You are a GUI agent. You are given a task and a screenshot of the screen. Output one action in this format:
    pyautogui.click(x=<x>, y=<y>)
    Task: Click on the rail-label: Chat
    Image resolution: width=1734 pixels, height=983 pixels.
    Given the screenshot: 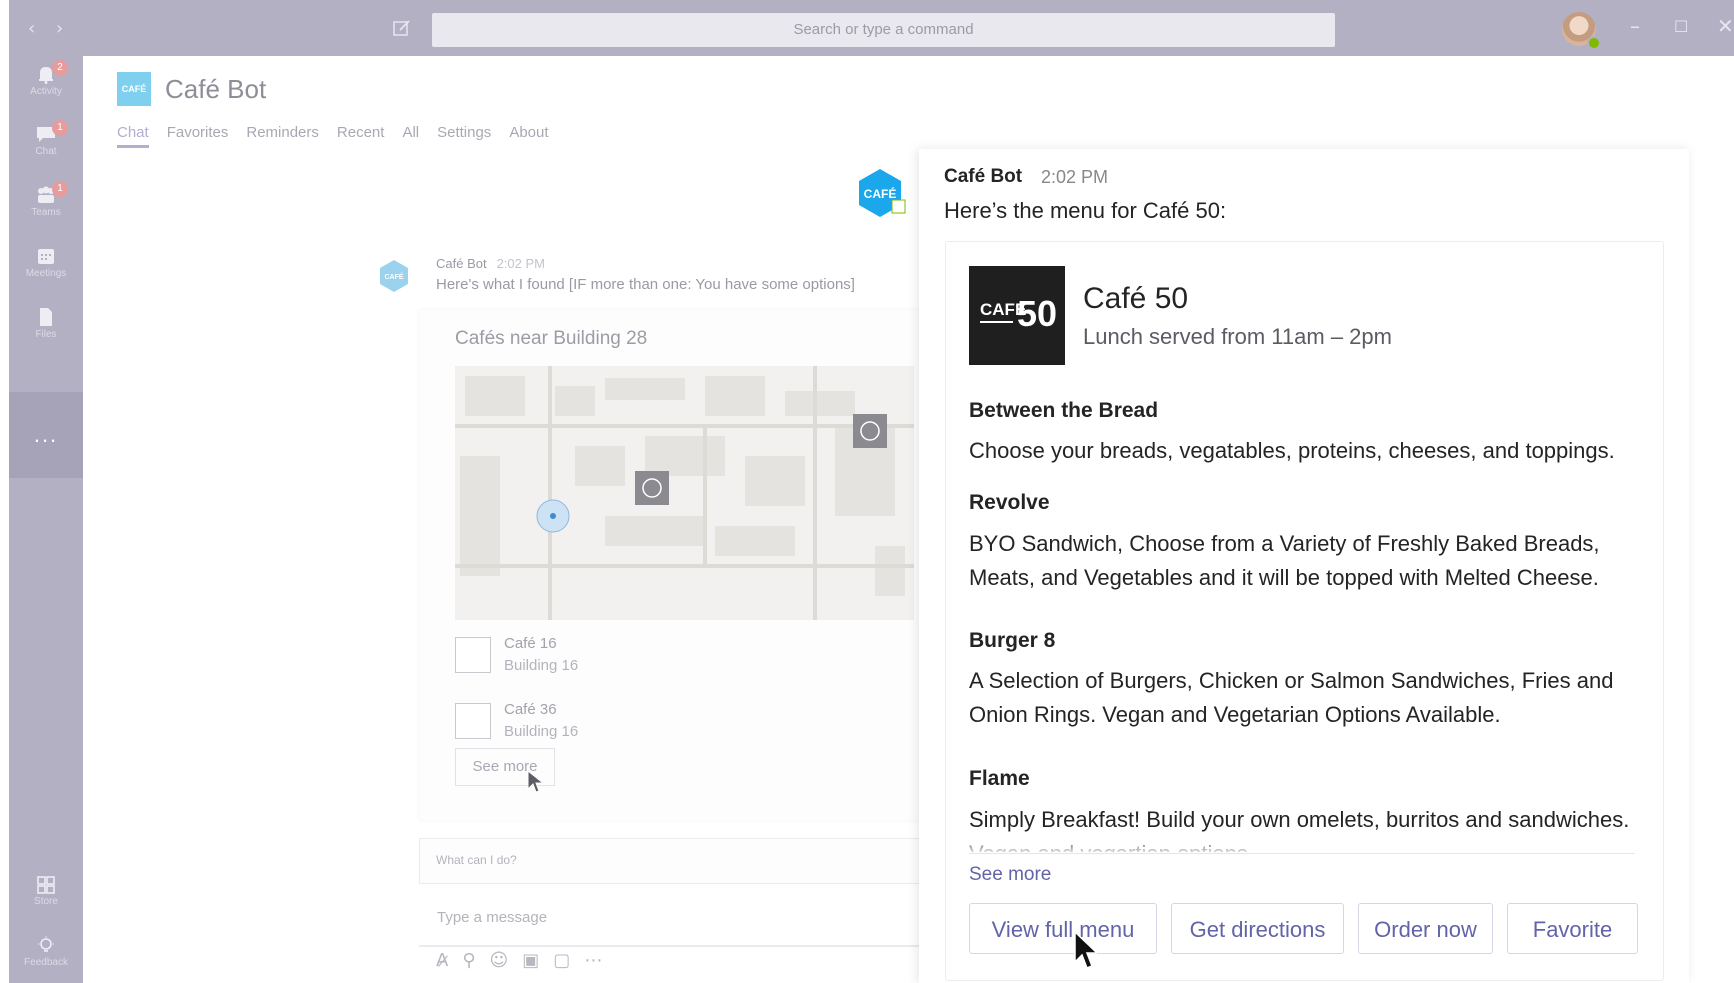 What is the action you would take?
    pyautogui.click(x=46, y=151)
    